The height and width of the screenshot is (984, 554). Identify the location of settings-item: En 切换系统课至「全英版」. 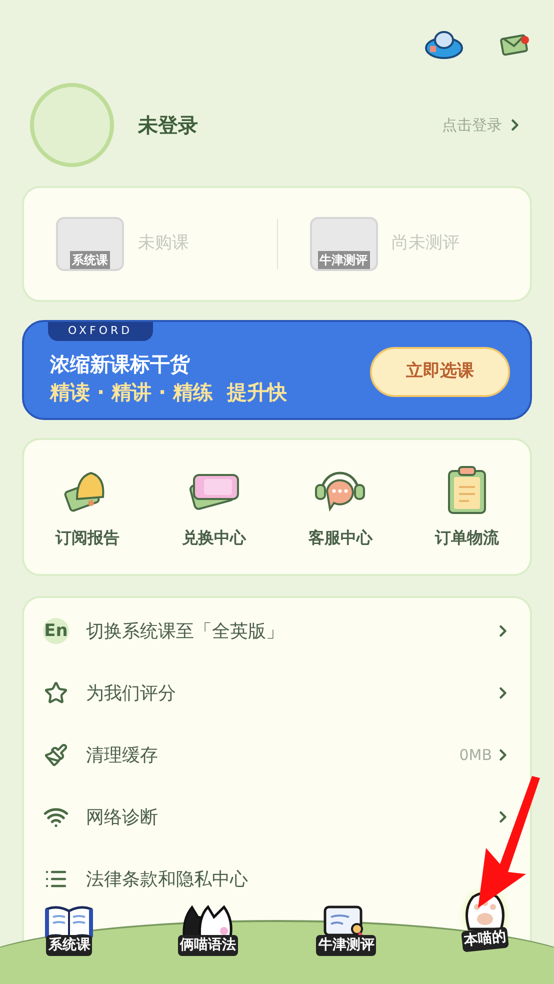
(277, 631).